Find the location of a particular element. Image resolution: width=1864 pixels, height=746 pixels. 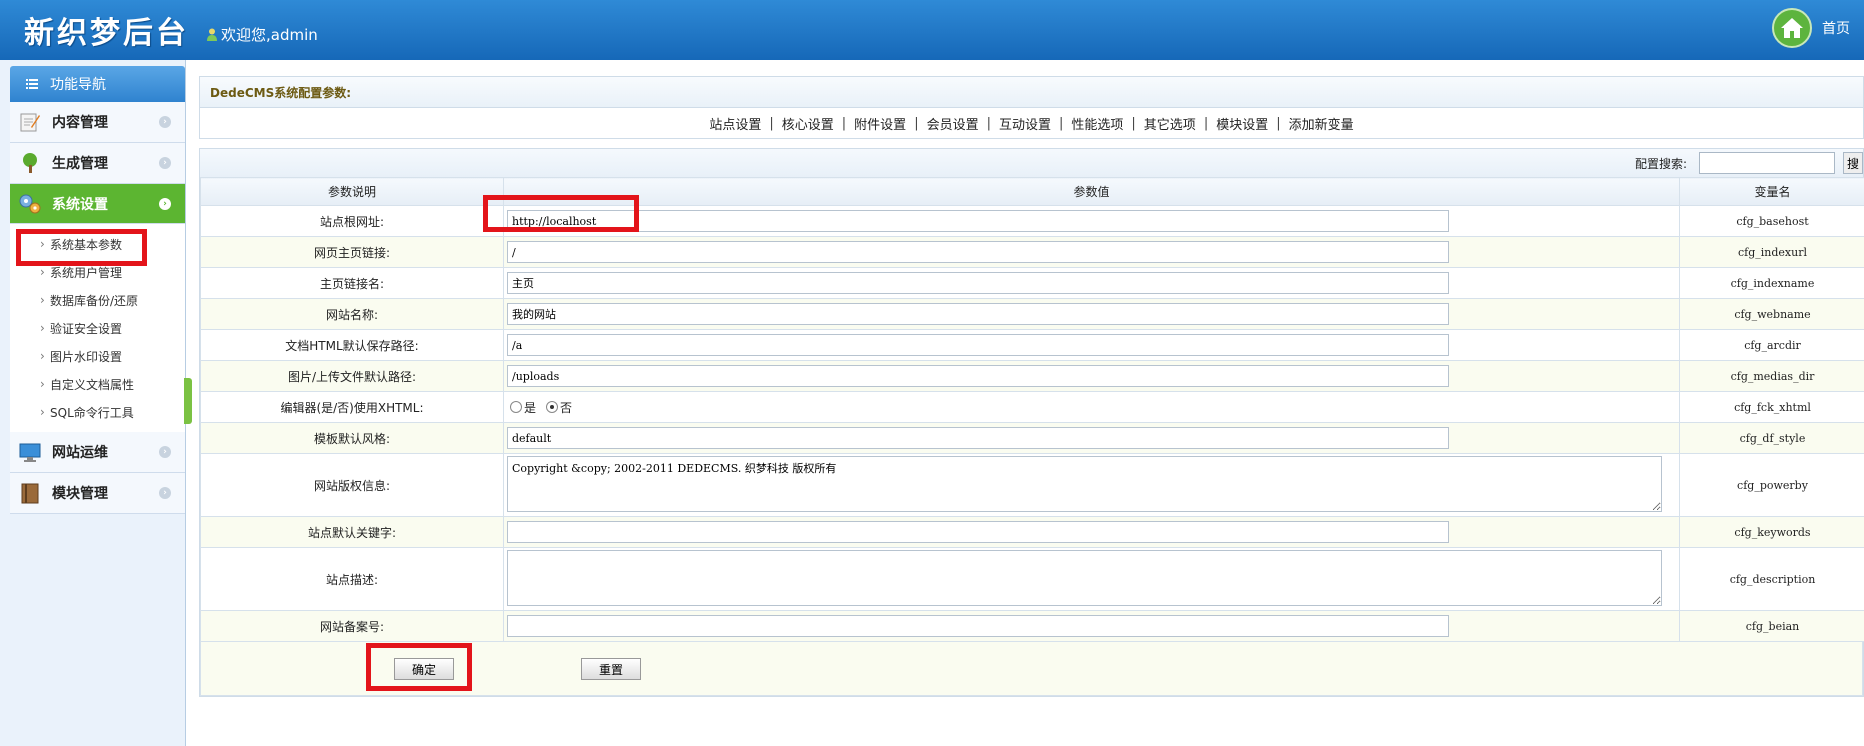

variable-name: cfg_df_style is located at coordinates (1771, 438).